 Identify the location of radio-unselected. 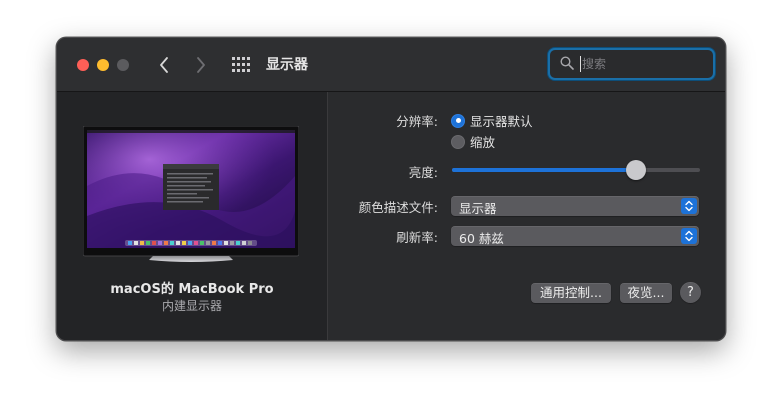
(458, 141).